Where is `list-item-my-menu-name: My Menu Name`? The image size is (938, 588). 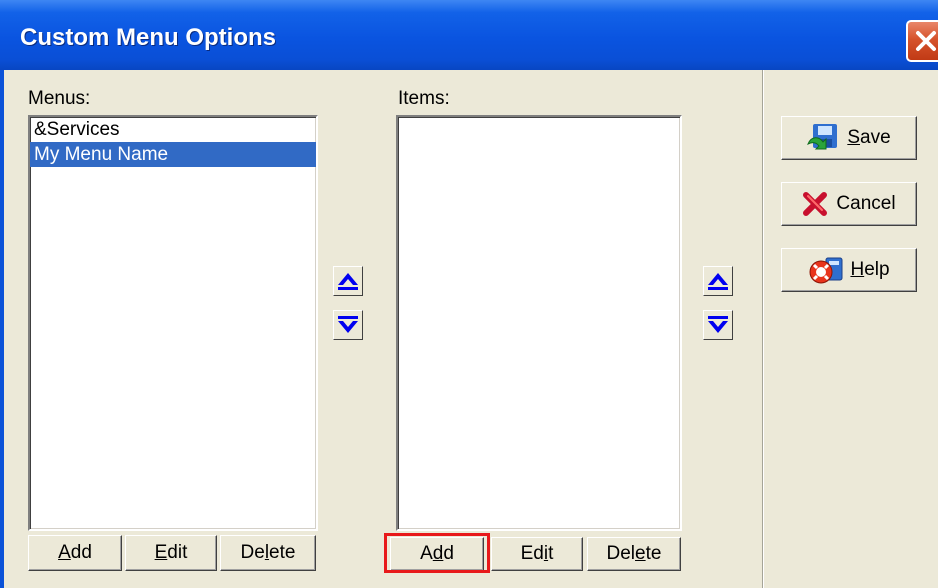 list-item-my-menu-name: My Menu Name is located at coordinates (173, 154).